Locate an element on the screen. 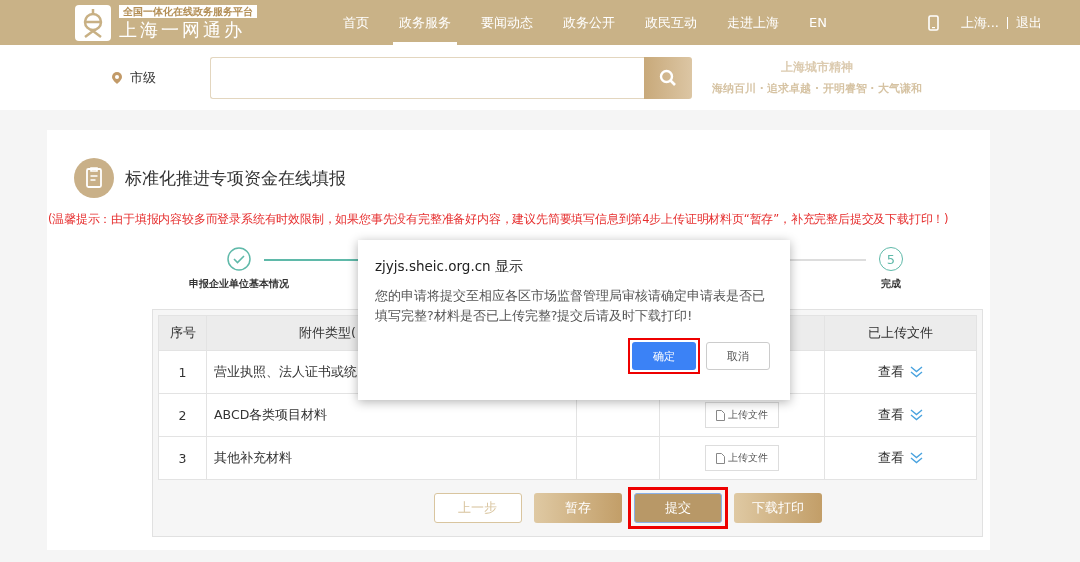 This screenshot has width=1080, height=562. dialog-title: zjyjs.sheic.org.cn 显示 is located at coordinates (449, 267).